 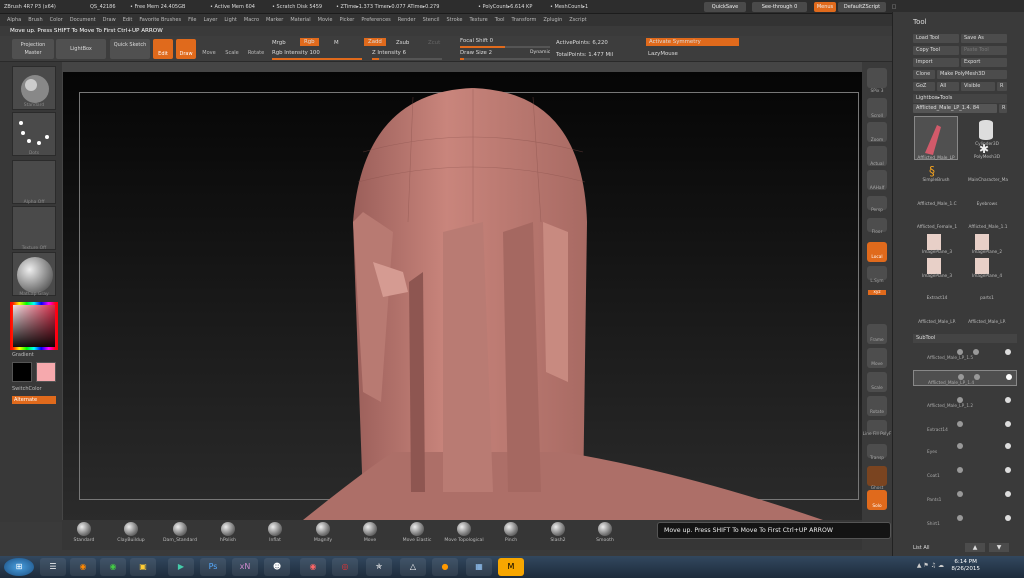 I want to click on folder-icon: ▣, so click(x=143, y=567).